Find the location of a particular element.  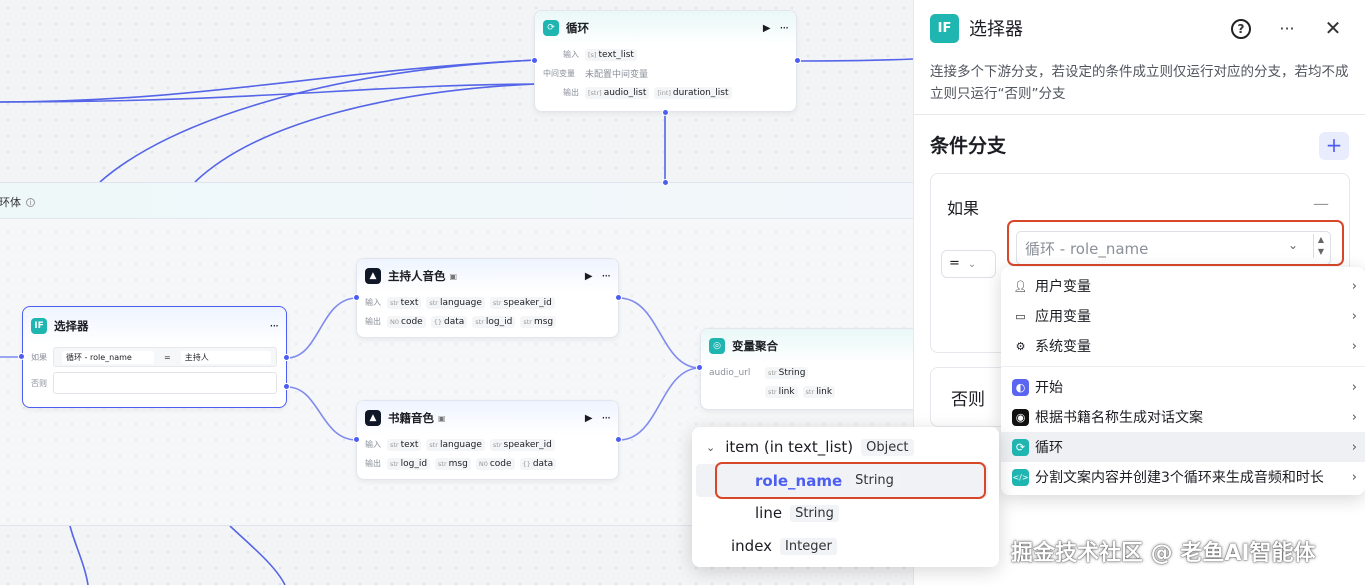

output-var: audio_list is located at coordinates (625, 92).